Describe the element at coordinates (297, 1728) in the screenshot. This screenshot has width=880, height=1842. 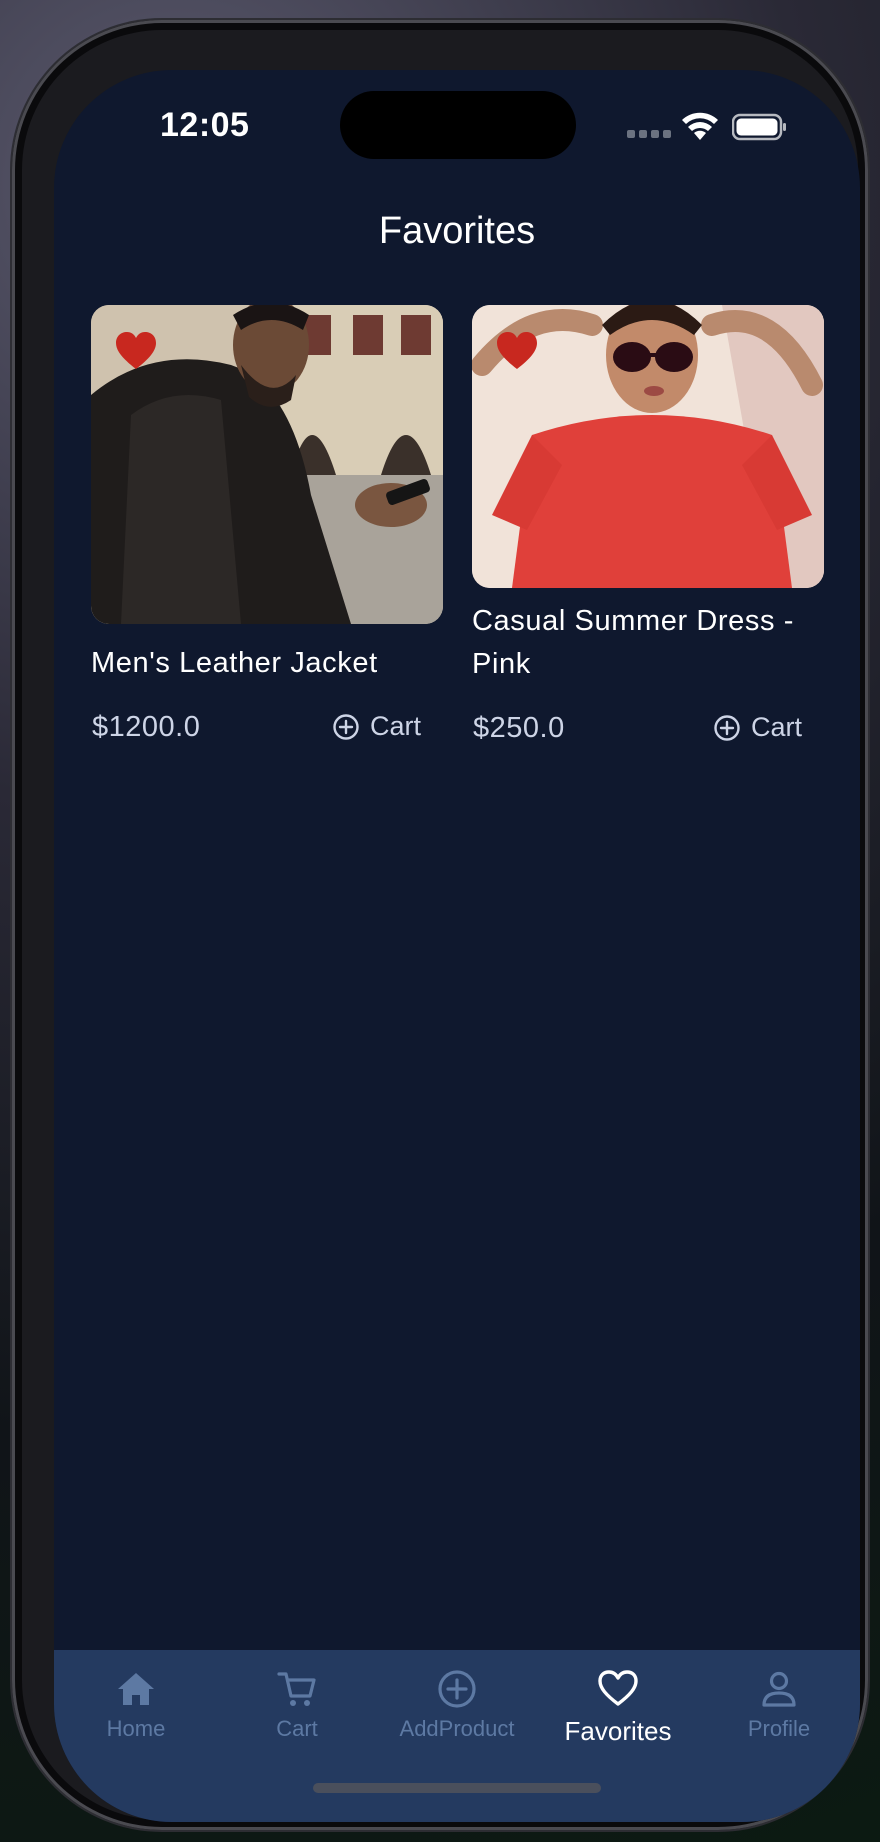
I see `tab-label: Cart` at that location.